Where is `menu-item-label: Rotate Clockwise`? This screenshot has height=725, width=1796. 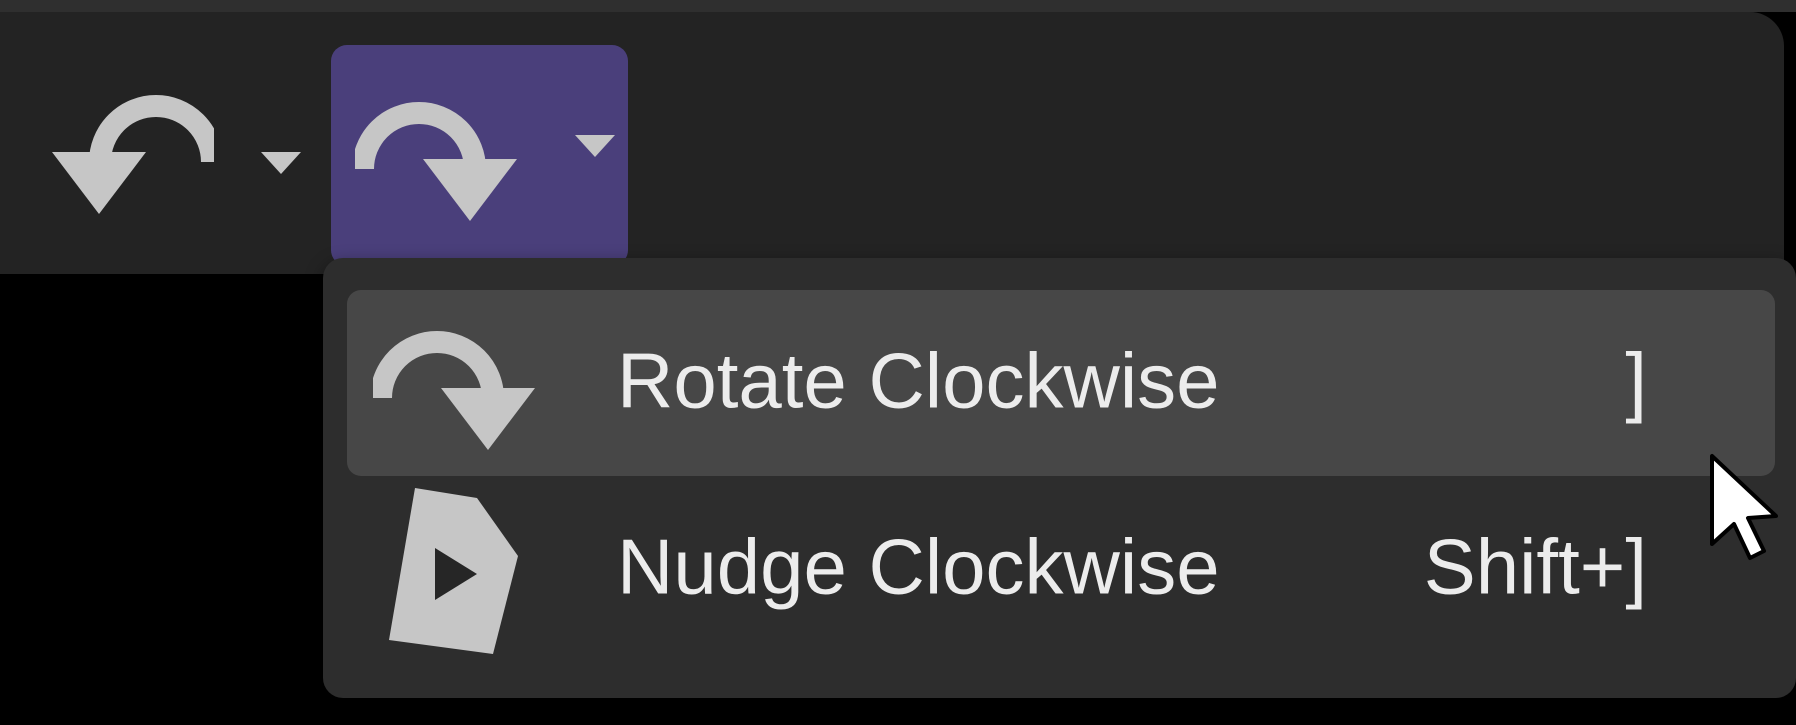 menu-item-label: Rotate Clockwise is located at coordinates (918, 380).